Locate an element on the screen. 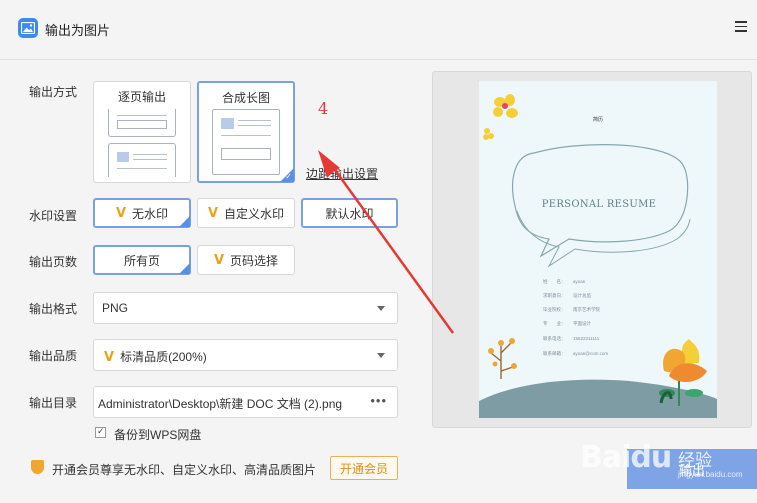 This screenshot has width=757, height=503. output-directory-value: Administrator\Desktop\新建 DOC 文档 (2).png is located at coordinates (220, 404).